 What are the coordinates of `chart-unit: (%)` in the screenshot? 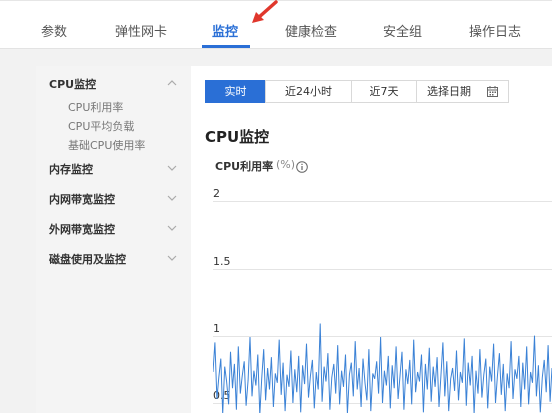 It's located at (286, 164).